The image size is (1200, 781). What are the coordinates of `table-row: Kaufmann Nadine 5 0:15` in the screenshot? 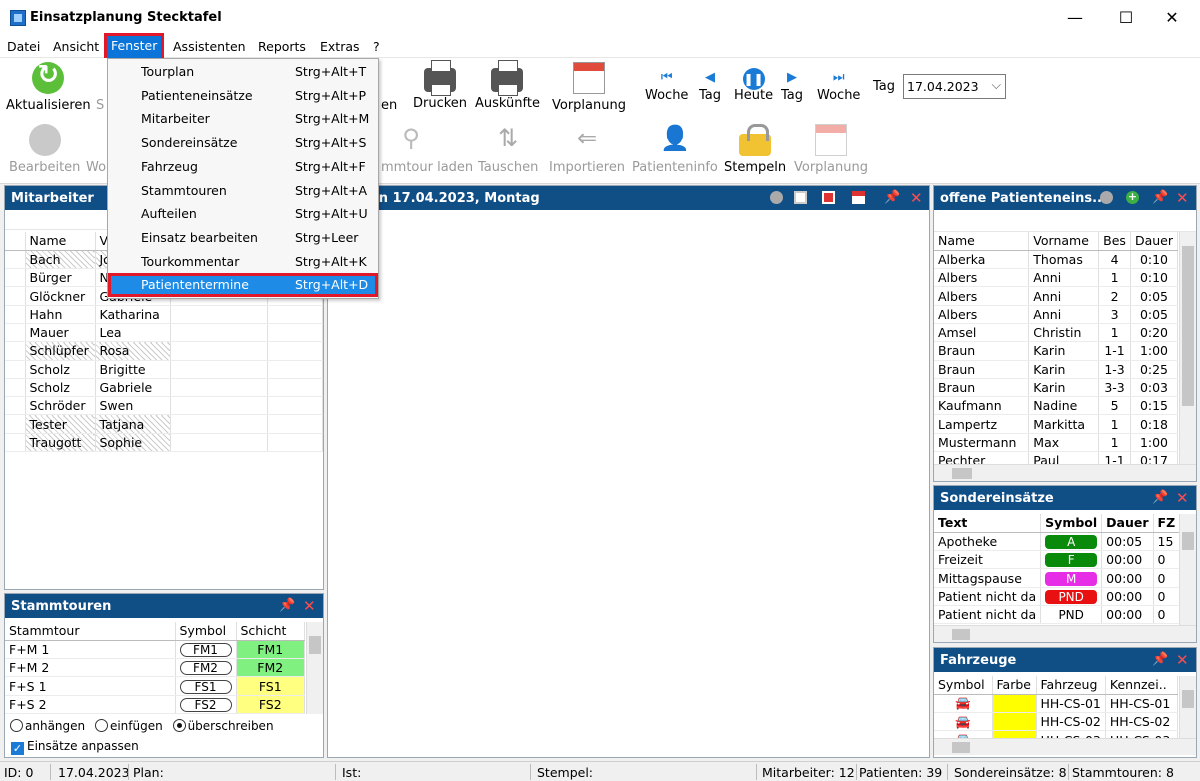 It's located at (1056, 406).